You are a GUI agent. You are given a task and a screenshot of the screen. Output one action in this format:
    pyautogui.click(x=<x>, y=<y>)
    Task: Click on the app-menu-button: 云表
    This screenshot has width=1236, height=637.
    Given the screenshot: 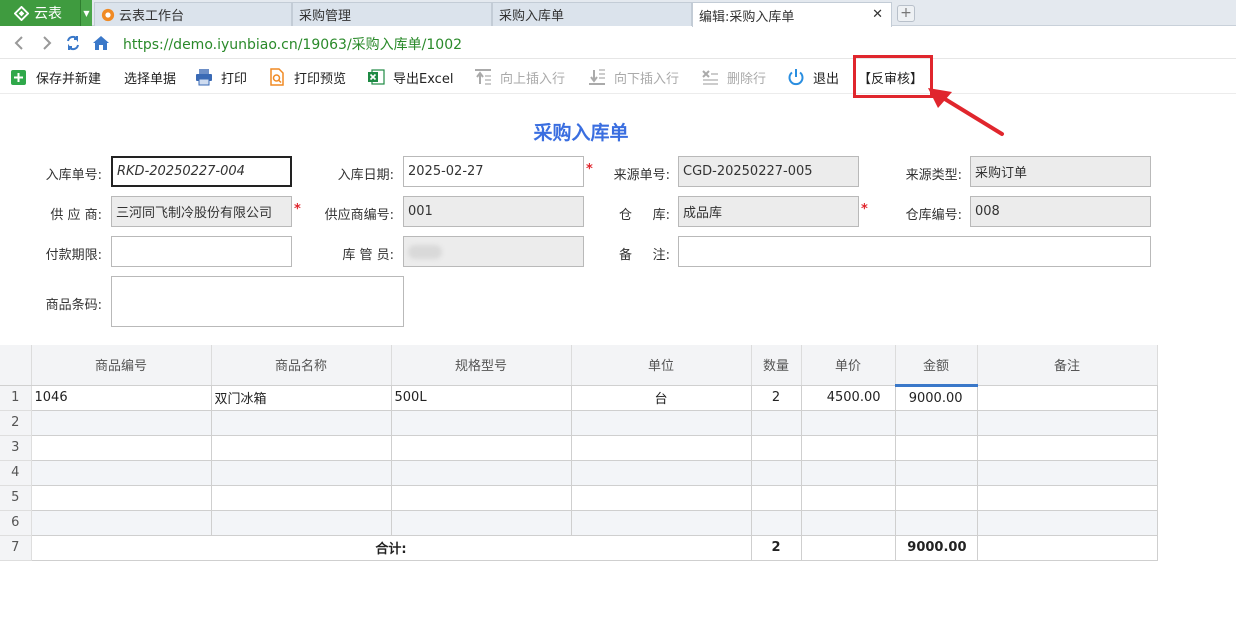 What is the action you would take?
    pyautogui.click(x=40, y=13)
    